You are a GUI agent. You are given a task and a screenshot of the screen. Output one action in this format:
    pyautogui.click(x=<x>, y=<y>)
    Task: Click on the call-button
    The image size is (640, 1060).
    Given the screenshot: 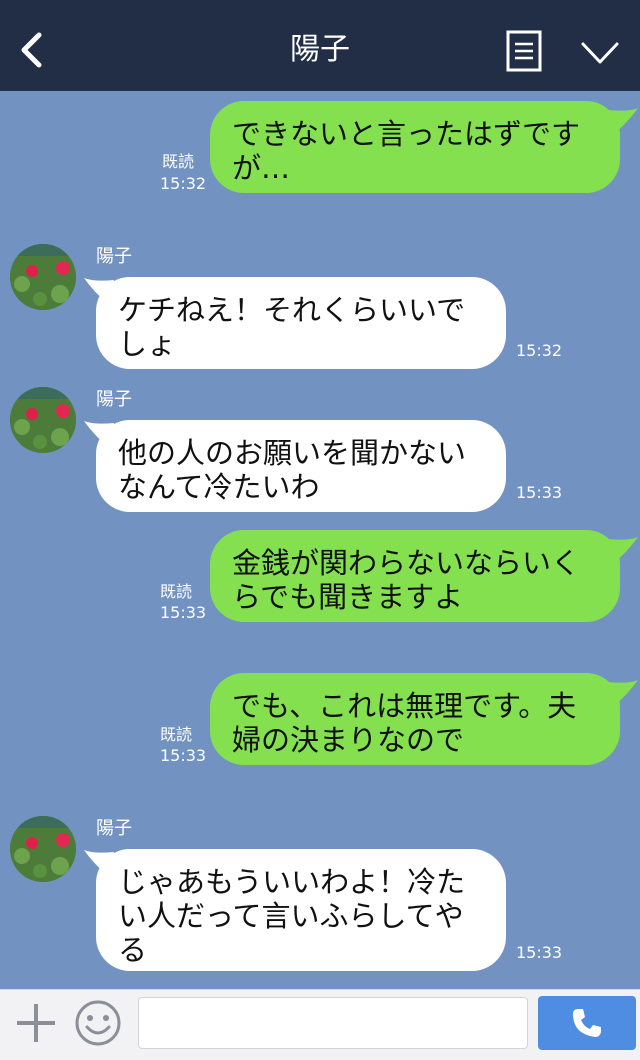 What is the action you would take?
    pyautogui.click(x=587, y=1023)
    